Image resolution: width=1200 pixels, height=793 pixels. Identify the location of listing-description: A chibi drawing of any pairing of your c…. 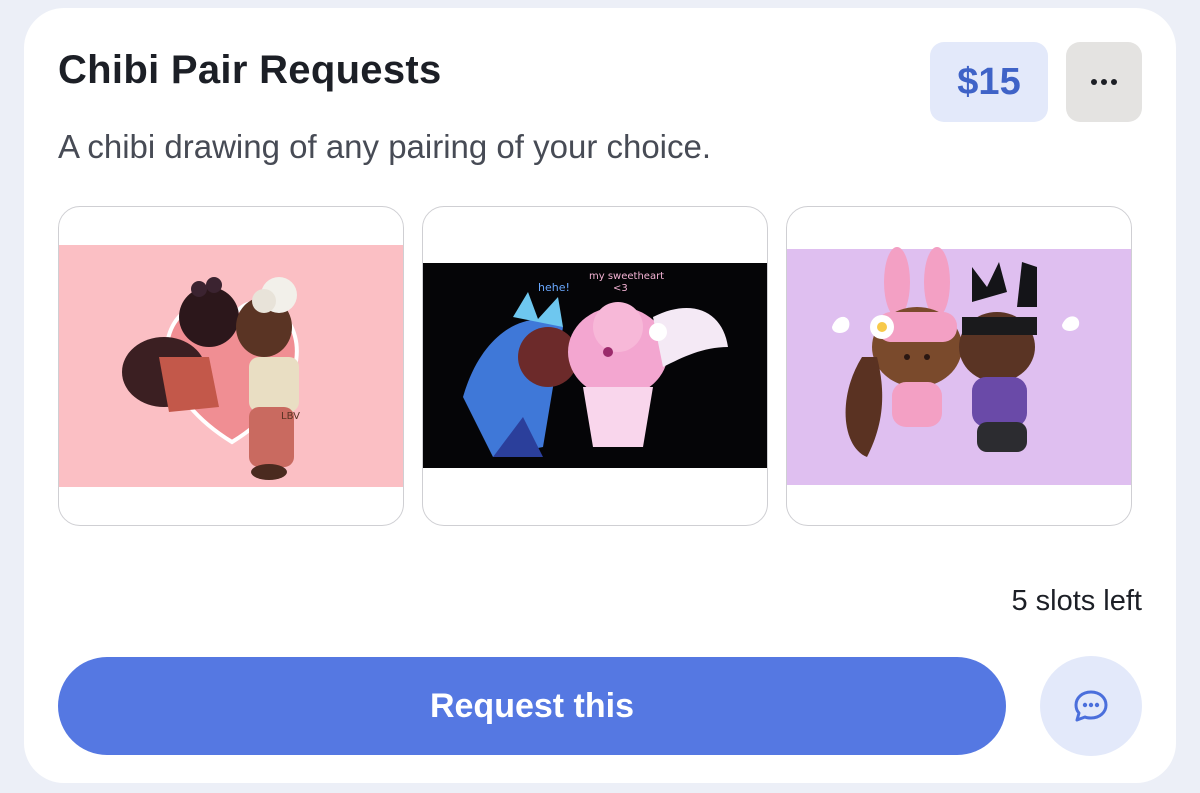
(385, 146).